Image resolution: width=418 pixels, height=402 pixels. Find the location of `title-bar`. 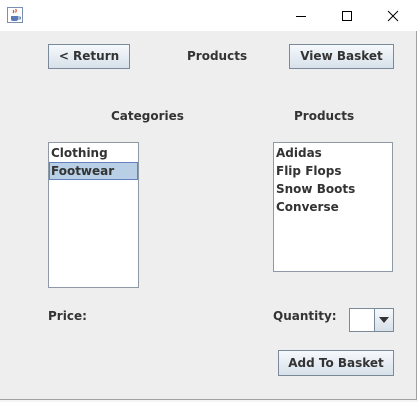

title-bar is located at coordinates (208, 15).